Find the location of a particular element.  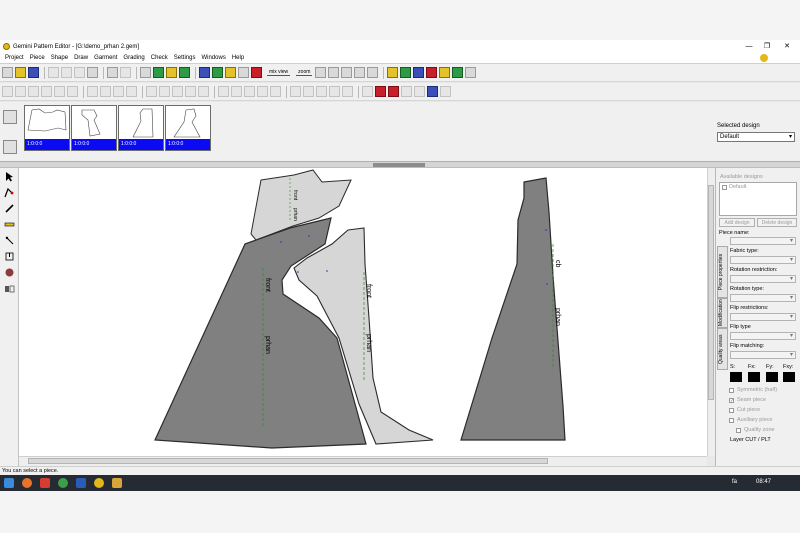

menu-windows: Windows is located at coordinates (213, 58).